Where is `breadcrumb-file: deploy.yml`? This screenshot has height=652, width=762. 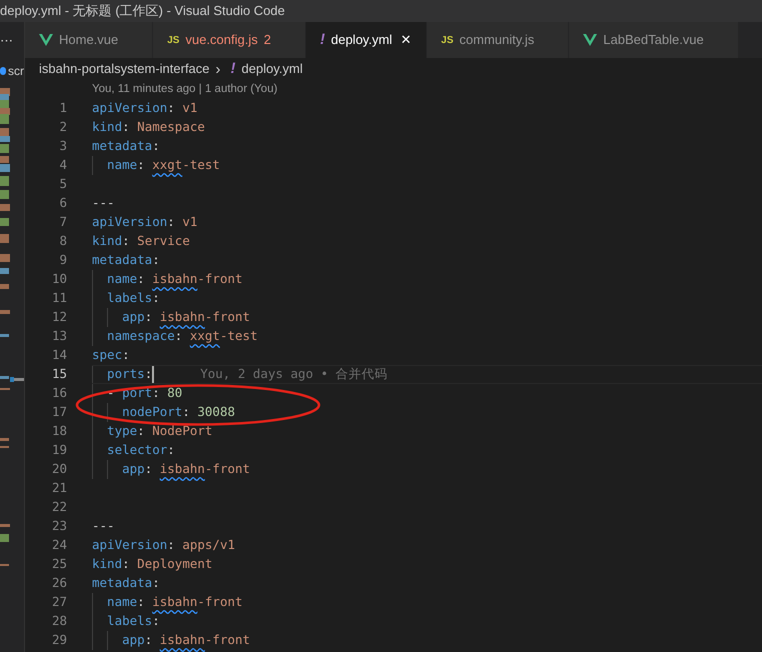
breadcrumb-file: deploy.yml is located at coordinates (272, 69).